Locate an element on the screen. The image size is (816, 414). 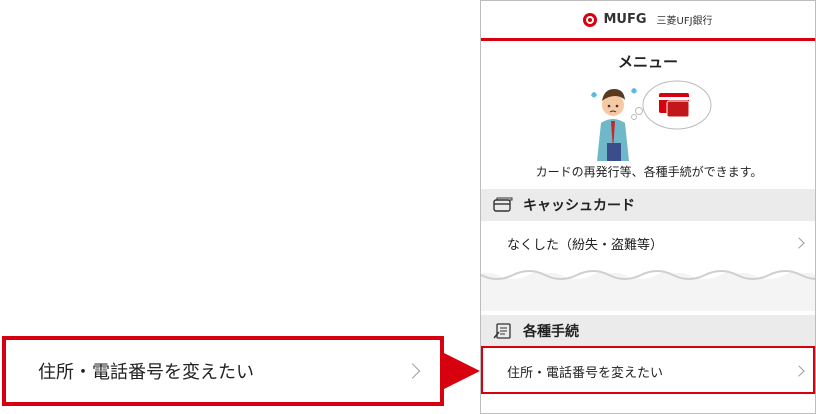
section-title: 各種手続 is located at coordinates (551, 332).